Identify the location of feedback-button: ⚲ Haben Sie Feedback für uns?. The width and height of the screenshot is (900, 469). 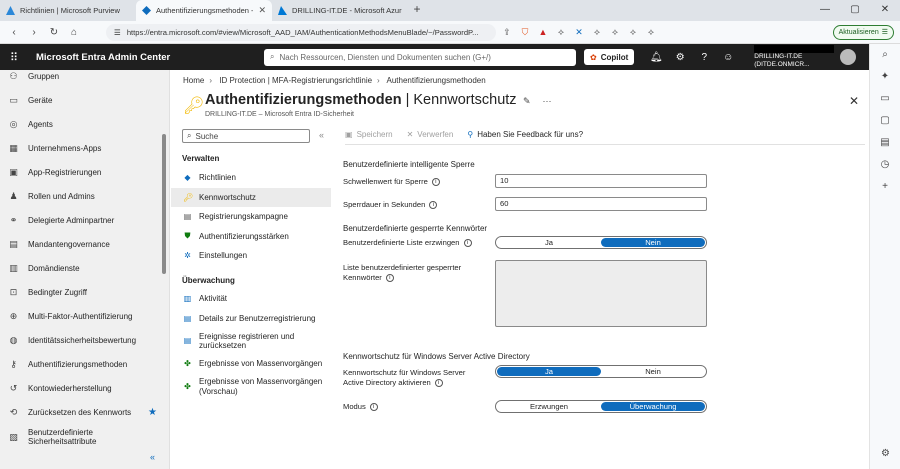
(525, 134).